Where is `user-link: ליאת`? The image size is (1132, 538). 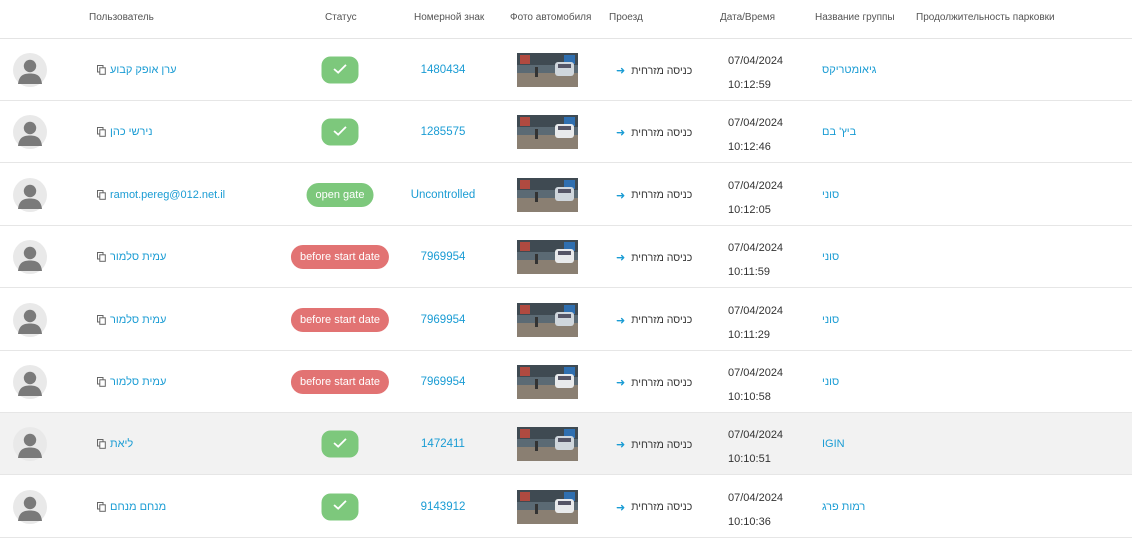 user-link: ליאת is located at coordinates (115, 444).